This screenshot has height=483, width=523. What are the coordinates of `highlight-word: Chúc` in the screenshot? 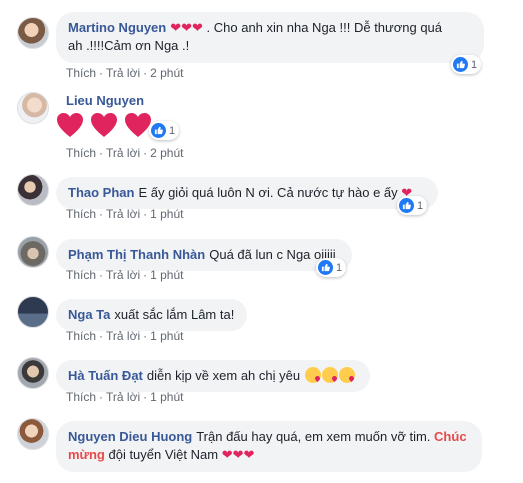 It's located at (450, 436).